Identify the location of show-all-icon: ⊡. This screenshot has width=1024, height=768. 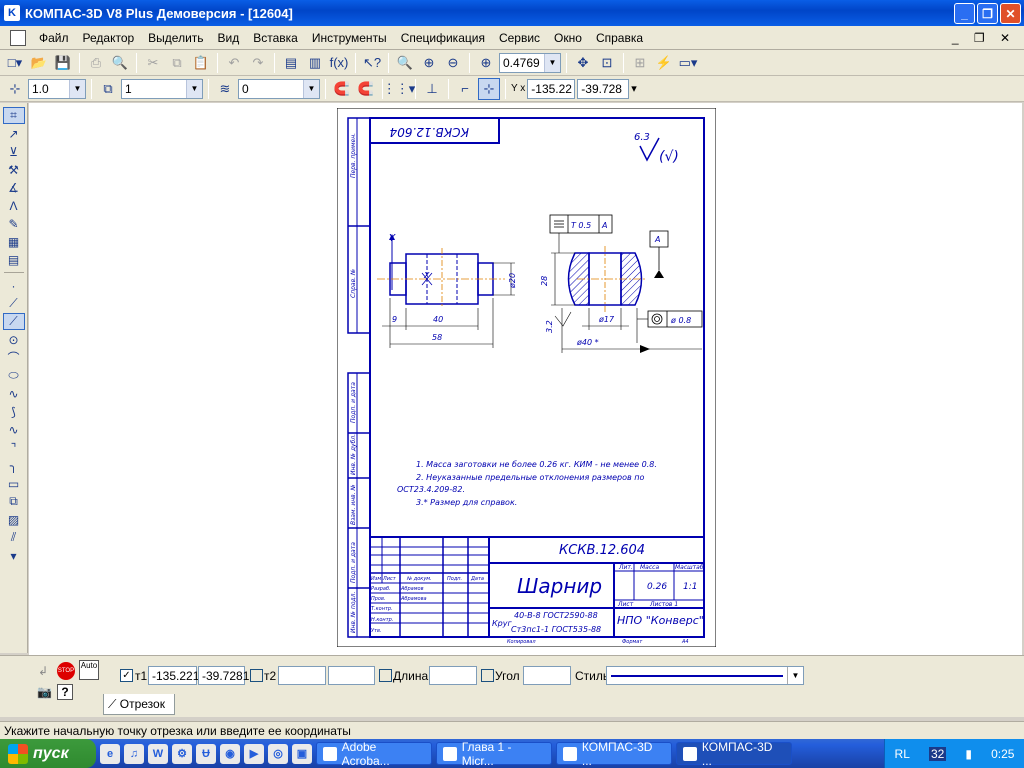
(607, 63).